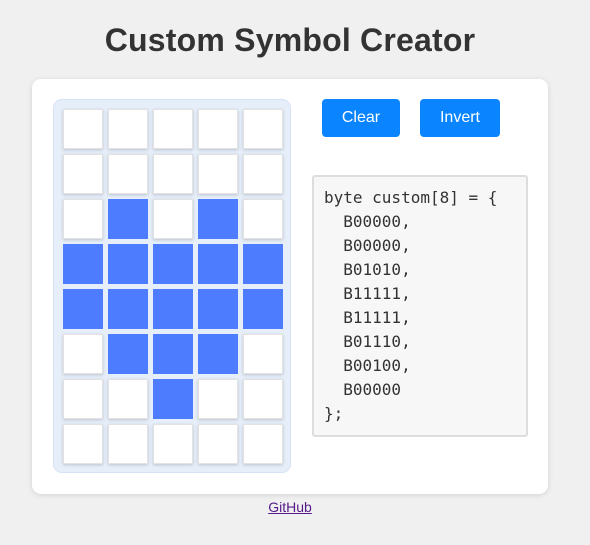  Describe the element at coordinates (334, 413) in the screenshot. I see `code-line: };` at that location.